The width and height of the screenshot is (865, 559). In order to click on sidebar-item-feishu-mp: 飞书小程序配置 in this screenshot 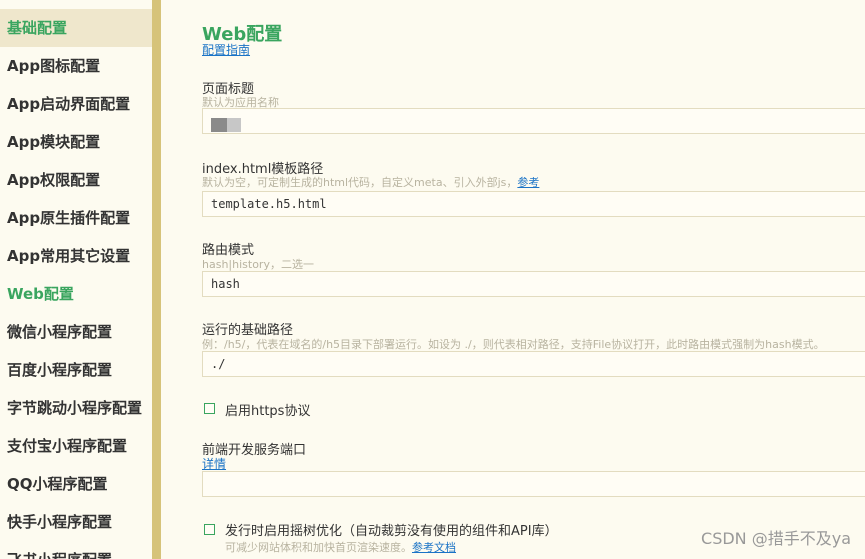, I will do `click(76, 550)`.